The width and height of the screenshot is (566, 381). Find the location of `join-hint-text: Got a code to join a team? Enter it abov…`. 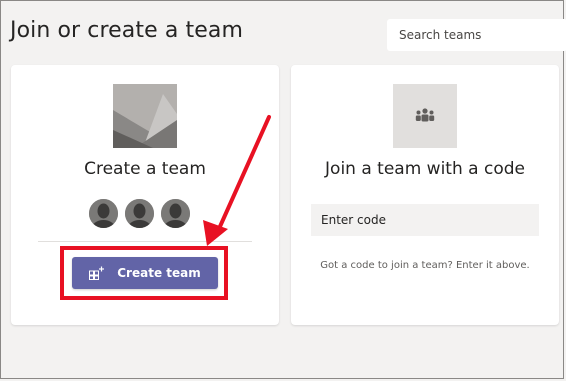

join-hint-text: Got a code to join a team? Enter it abov… is located at coordinates (425, 265).